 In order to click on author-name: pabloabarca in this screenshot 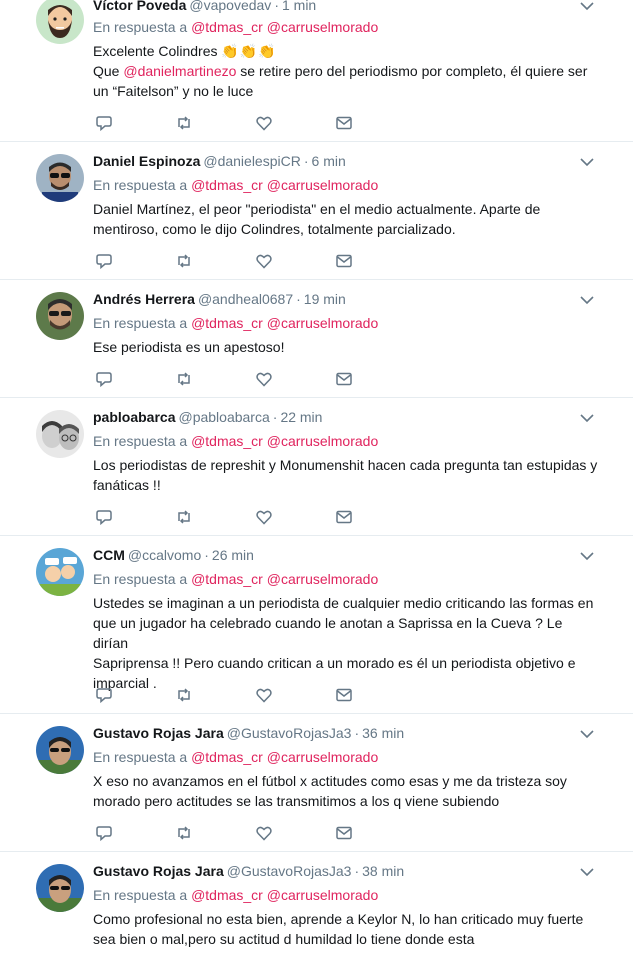, I will do `click(134, 417)`.